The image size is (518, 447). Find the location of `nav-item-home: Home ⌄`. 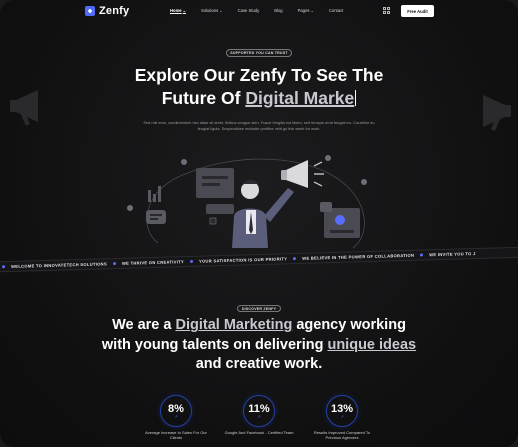

nav-item-home: Home ⌄ is located at coordinates (178, 10).